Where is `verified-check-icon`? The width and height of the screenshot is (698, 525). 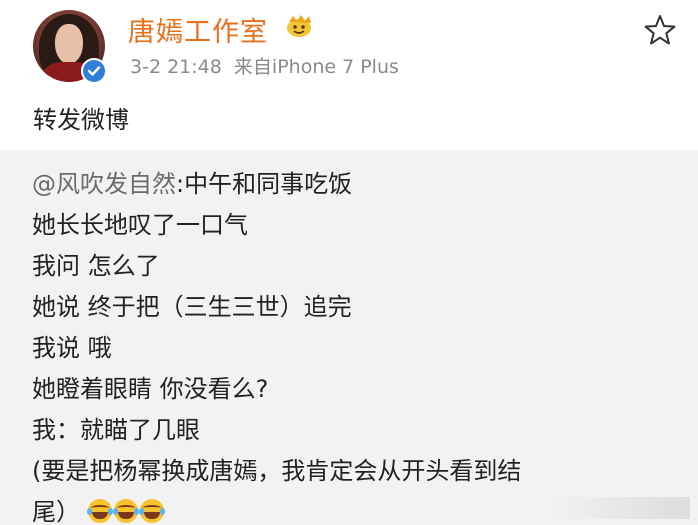 verified-check-icon is located at coordinates (94, 71).